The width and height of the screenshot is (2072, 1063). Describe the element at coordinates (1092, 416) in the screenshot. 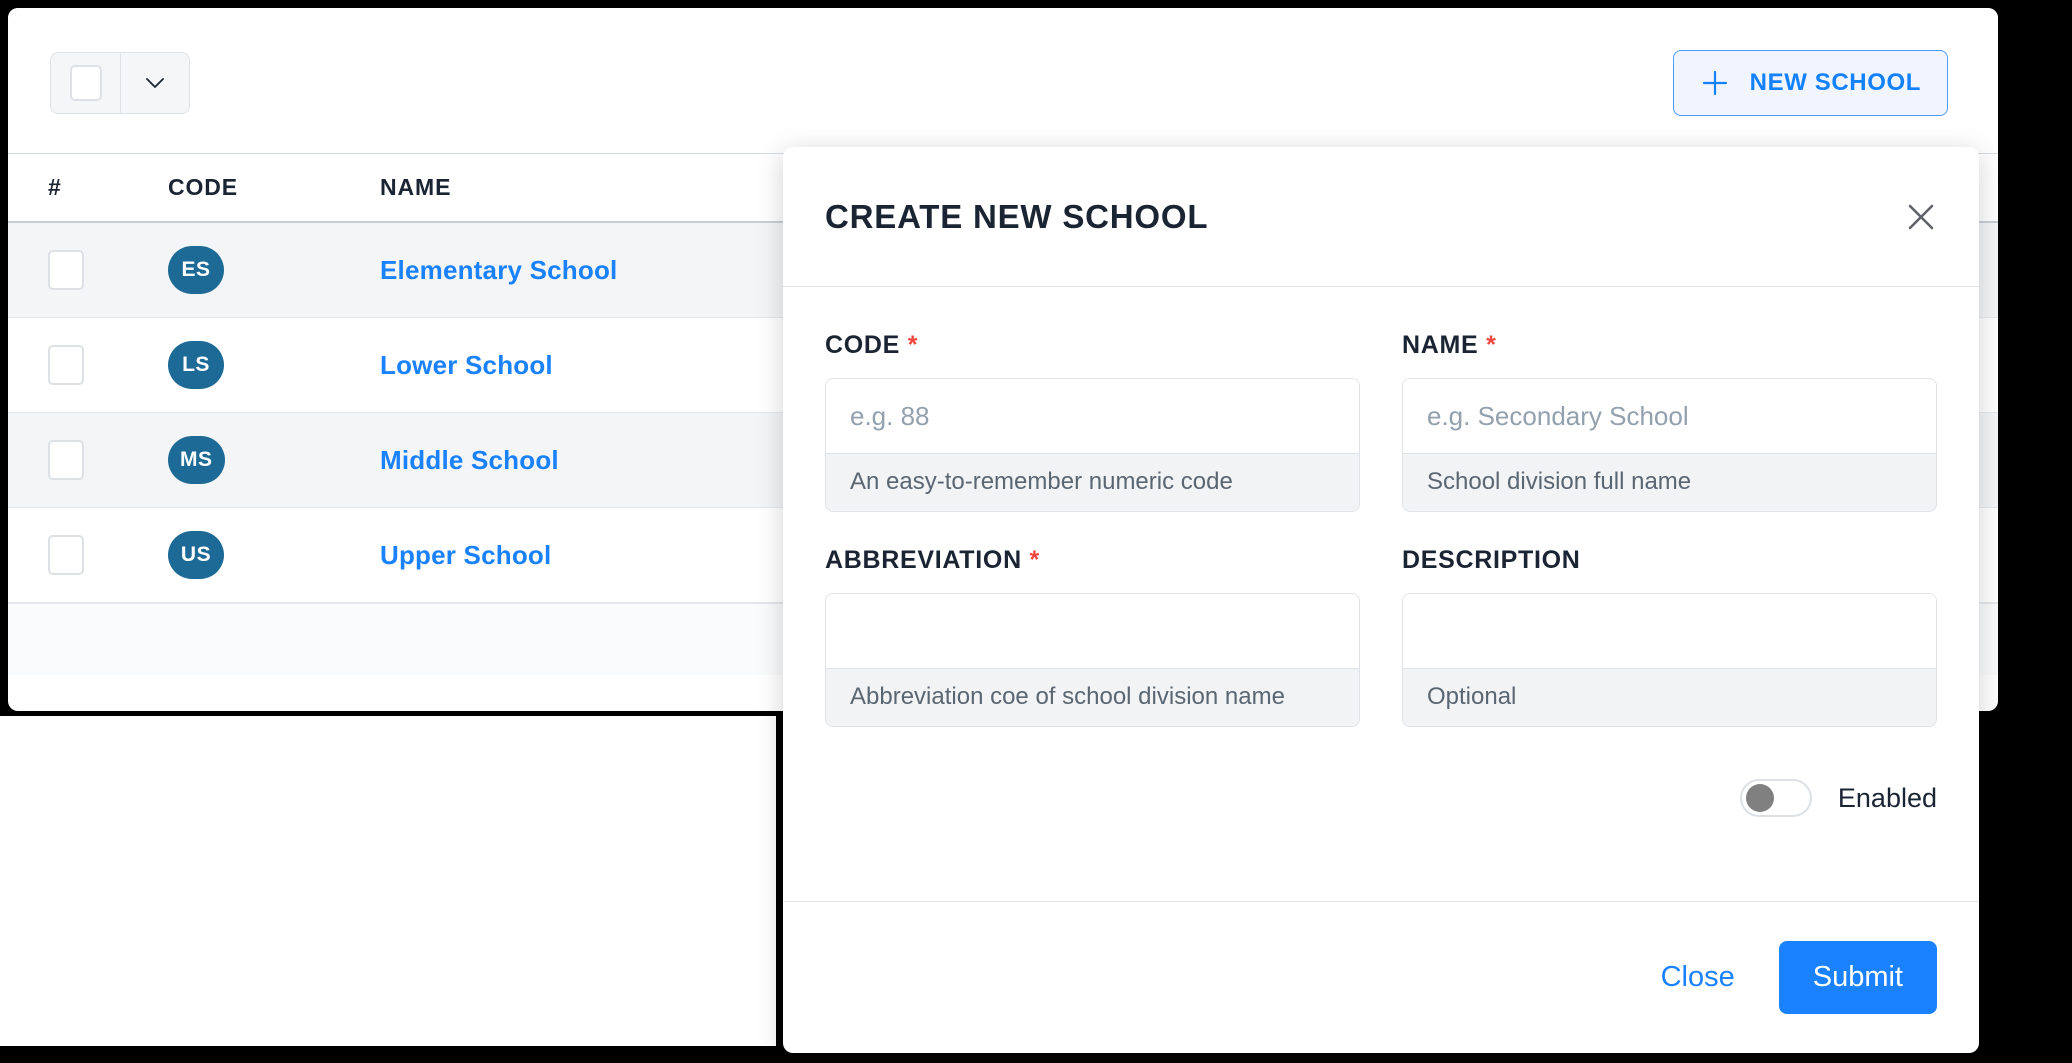

I see `code-input` at that location.